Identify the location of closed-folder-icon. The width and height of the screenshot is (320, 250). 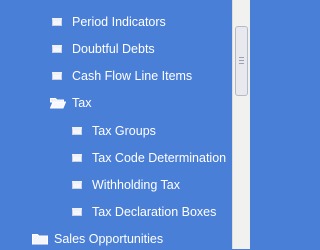
(40, 239).